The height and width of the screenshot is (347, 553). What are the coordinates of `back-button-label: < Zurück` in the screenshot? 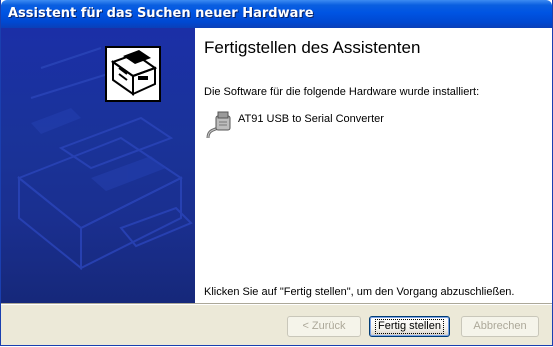 It's located at (324, 326).